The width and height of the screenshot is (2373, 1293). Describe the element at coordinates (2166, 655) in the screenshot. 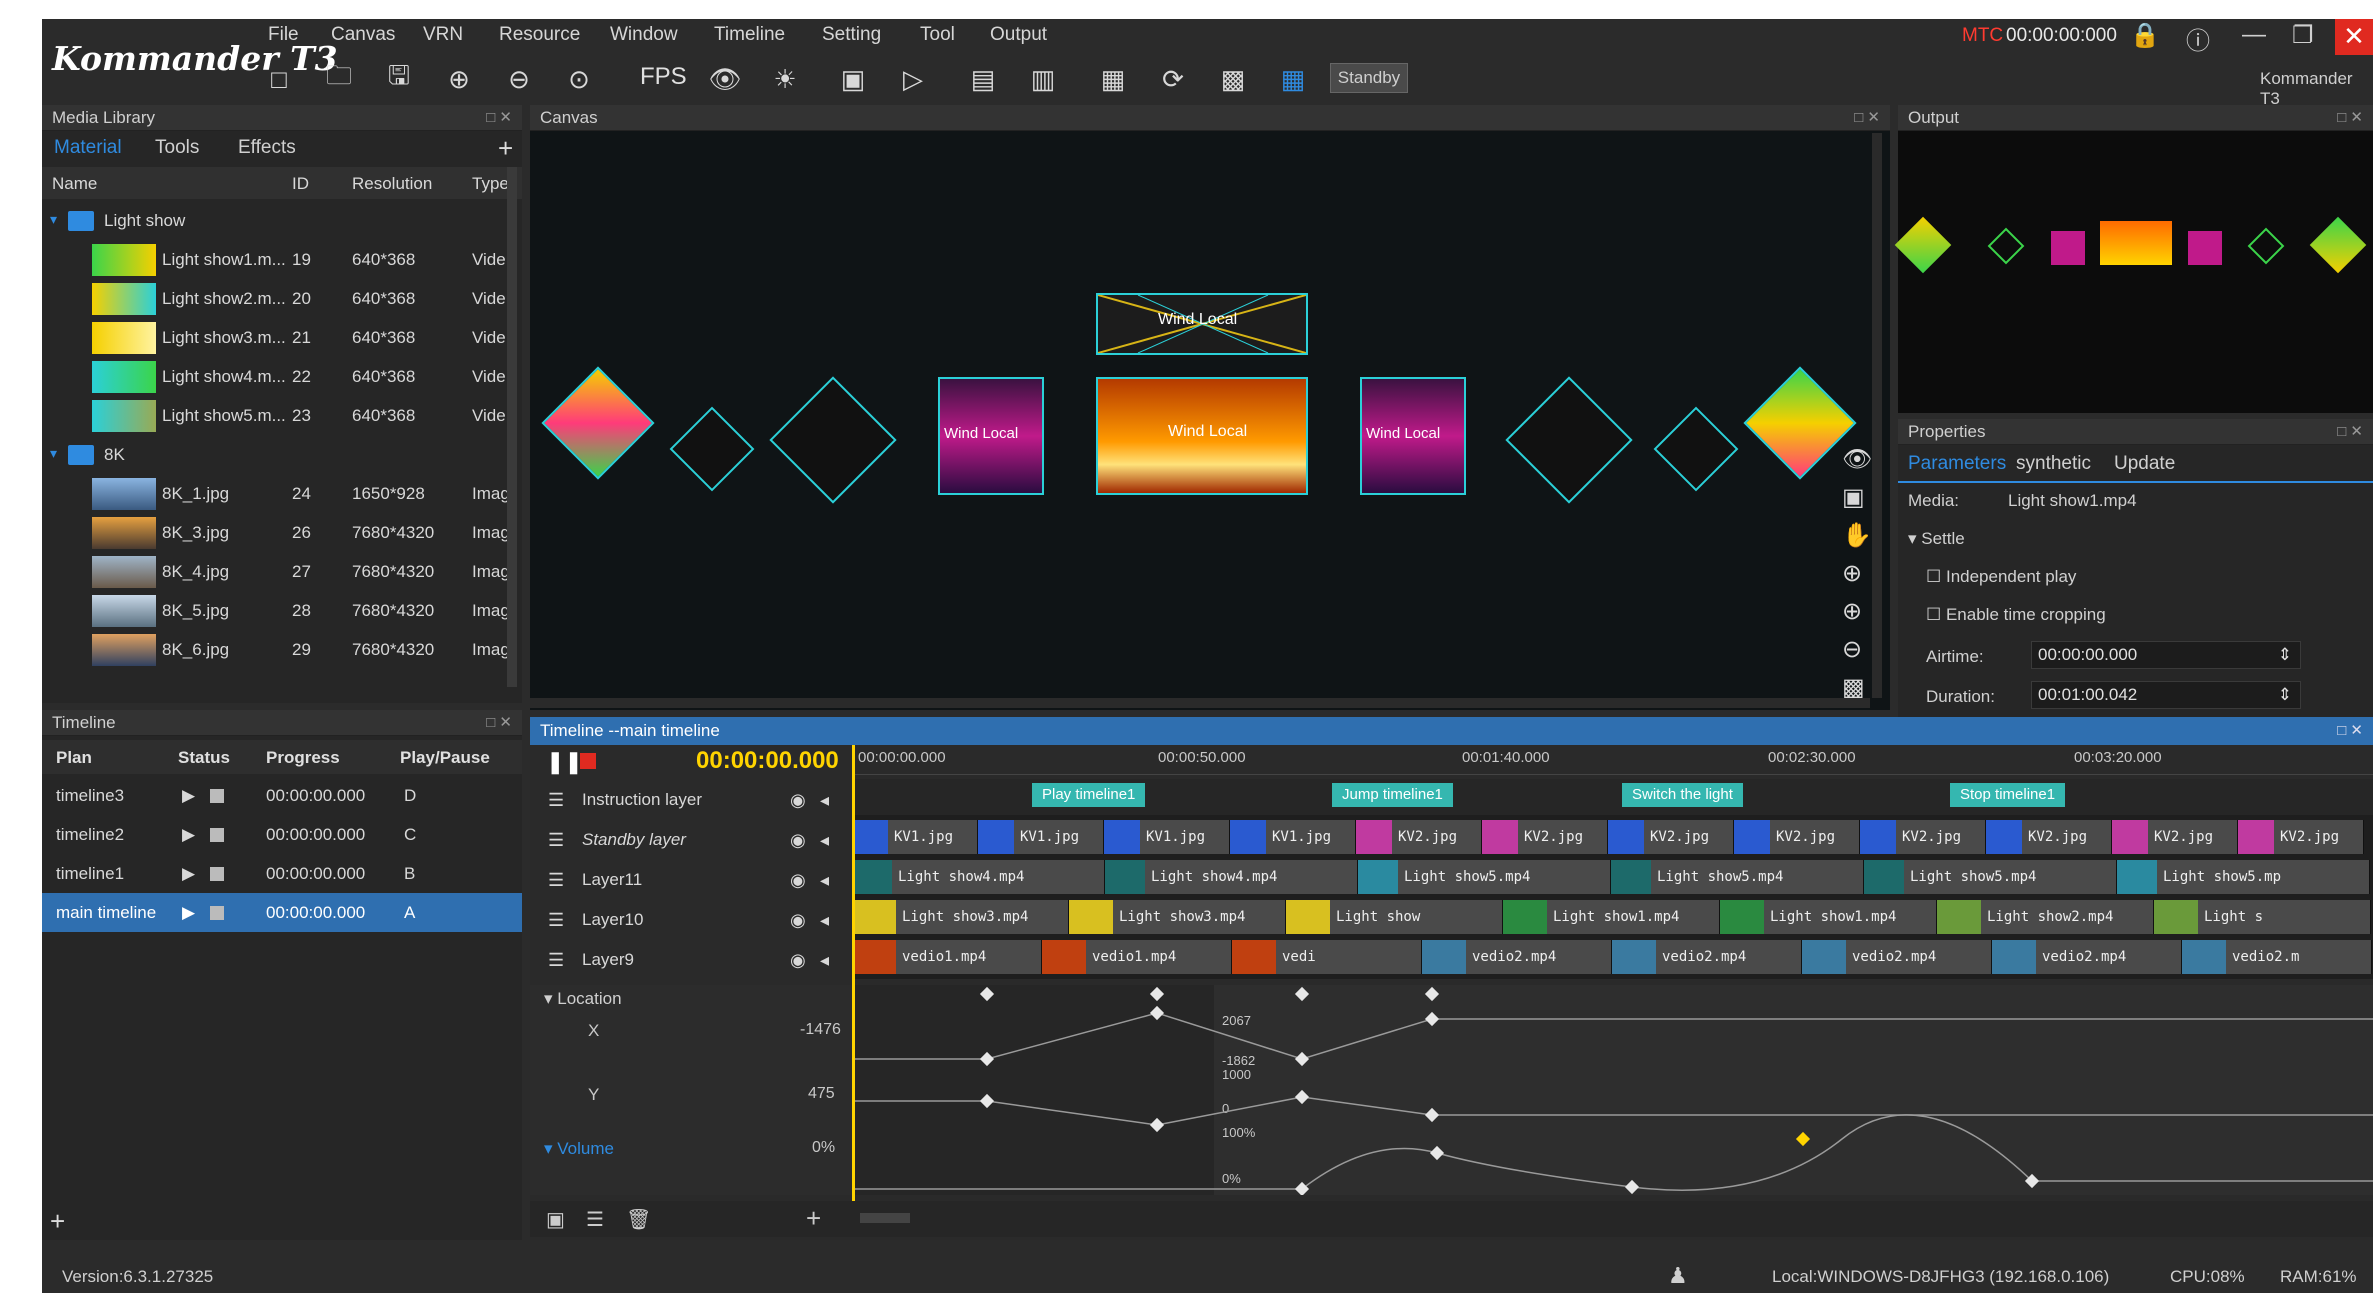

I see `airtime-field: 00:00:00.000 ⇕` at that location.